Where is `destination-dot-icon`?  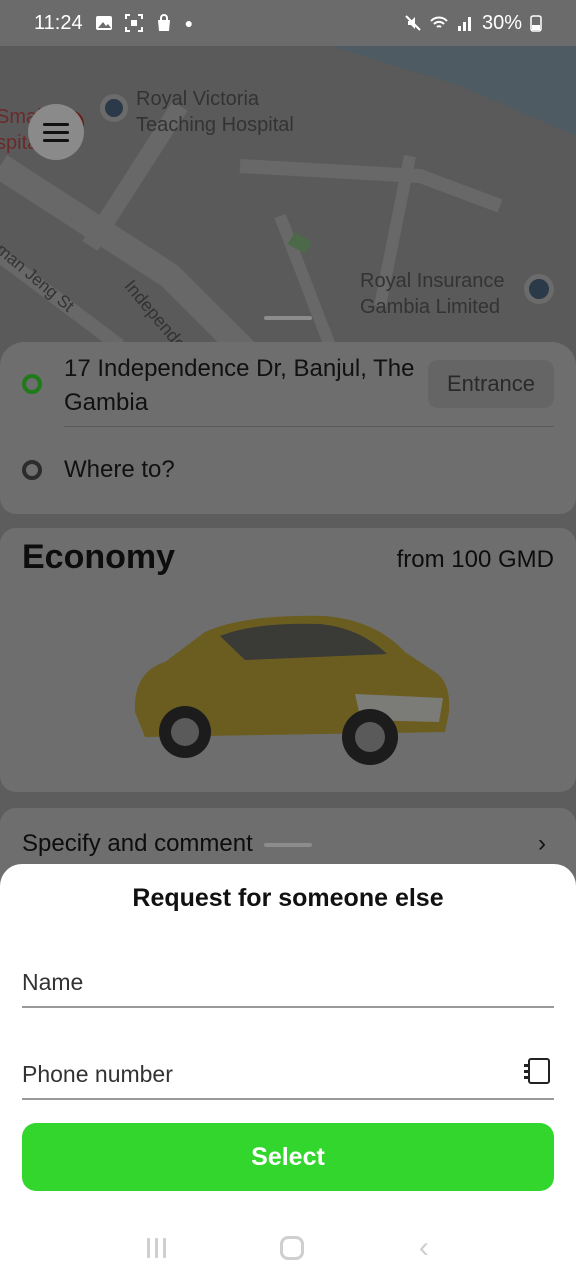
destination-dot-icon is located at coordinates (32, 470).